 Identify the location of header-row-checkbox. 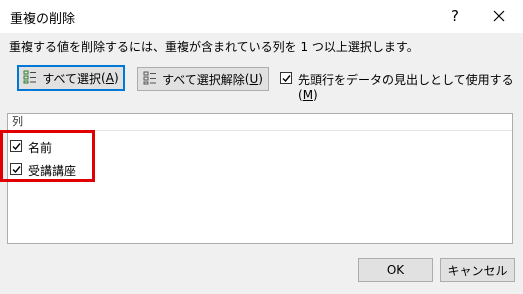
(286, 78).